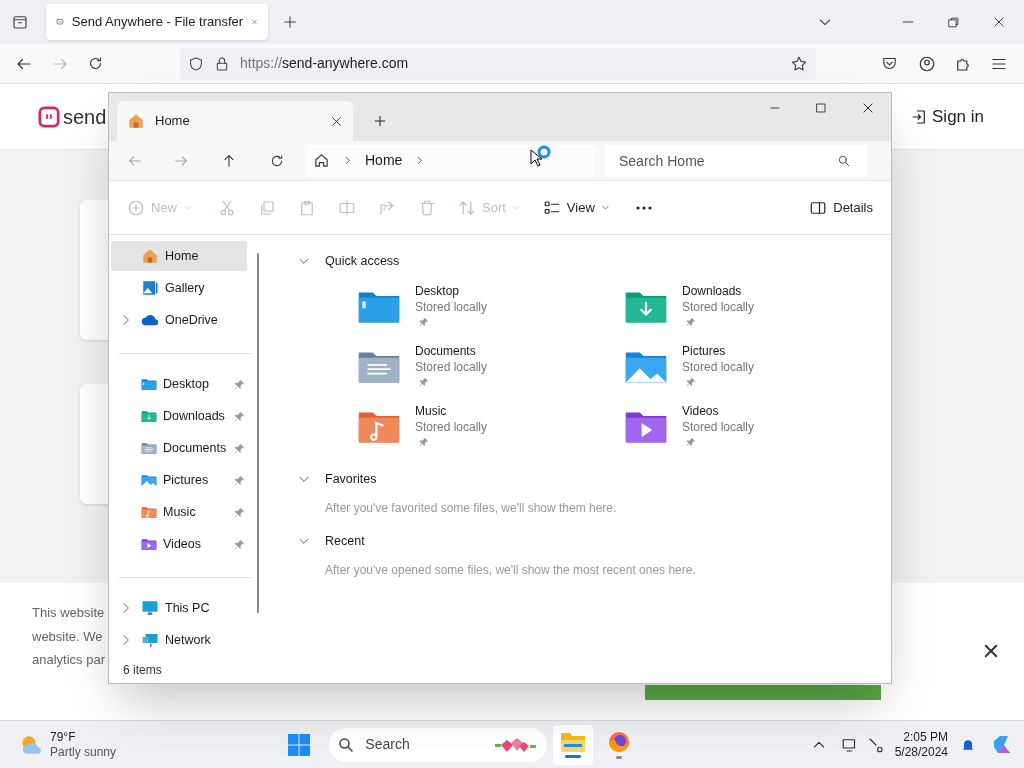  I want to click on folder-tile: Downloads Stored locally, so click(757, 309).